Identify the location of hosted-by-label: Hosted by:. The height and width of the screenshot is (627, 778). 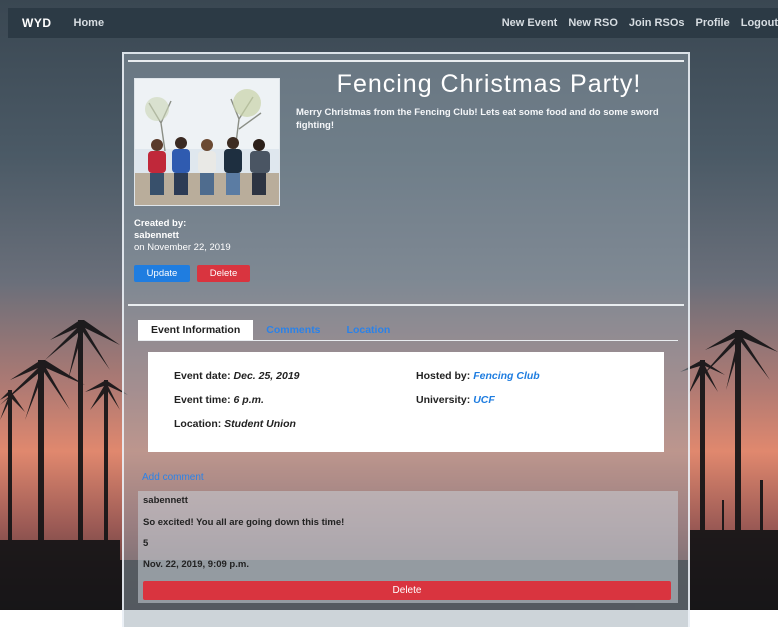
(443, 376).